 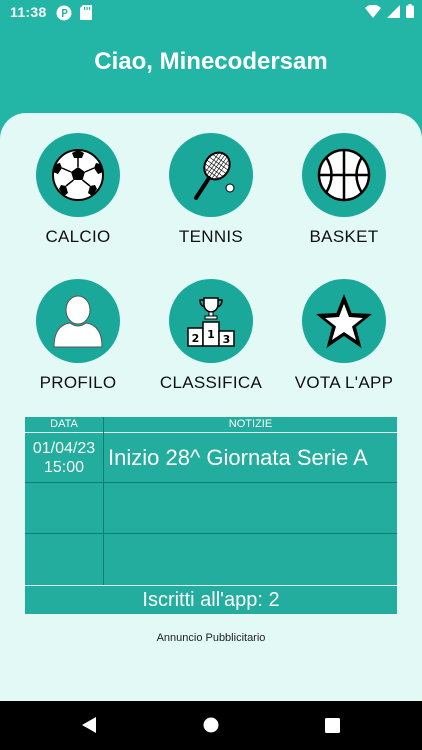 What do you see at coordinates (344, 236) in the screenshot?
I see `tile-basket-label: BASKET` at bounding box center [344, 236].